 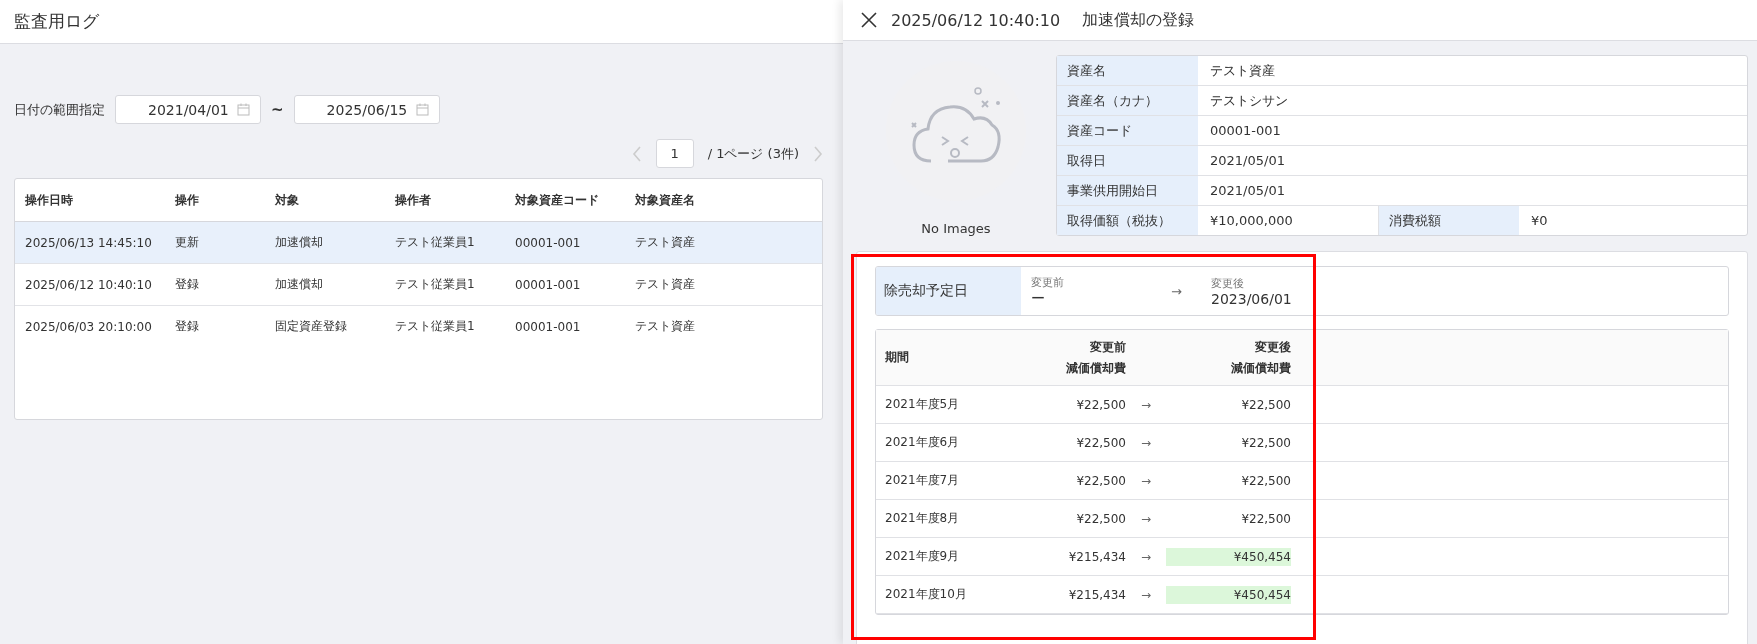 What do you see at coordinates (976, 20) in the screenshot?
I see `detail-title-time: 2025/06/12 10:40:10` at bounding box center [976, 20].